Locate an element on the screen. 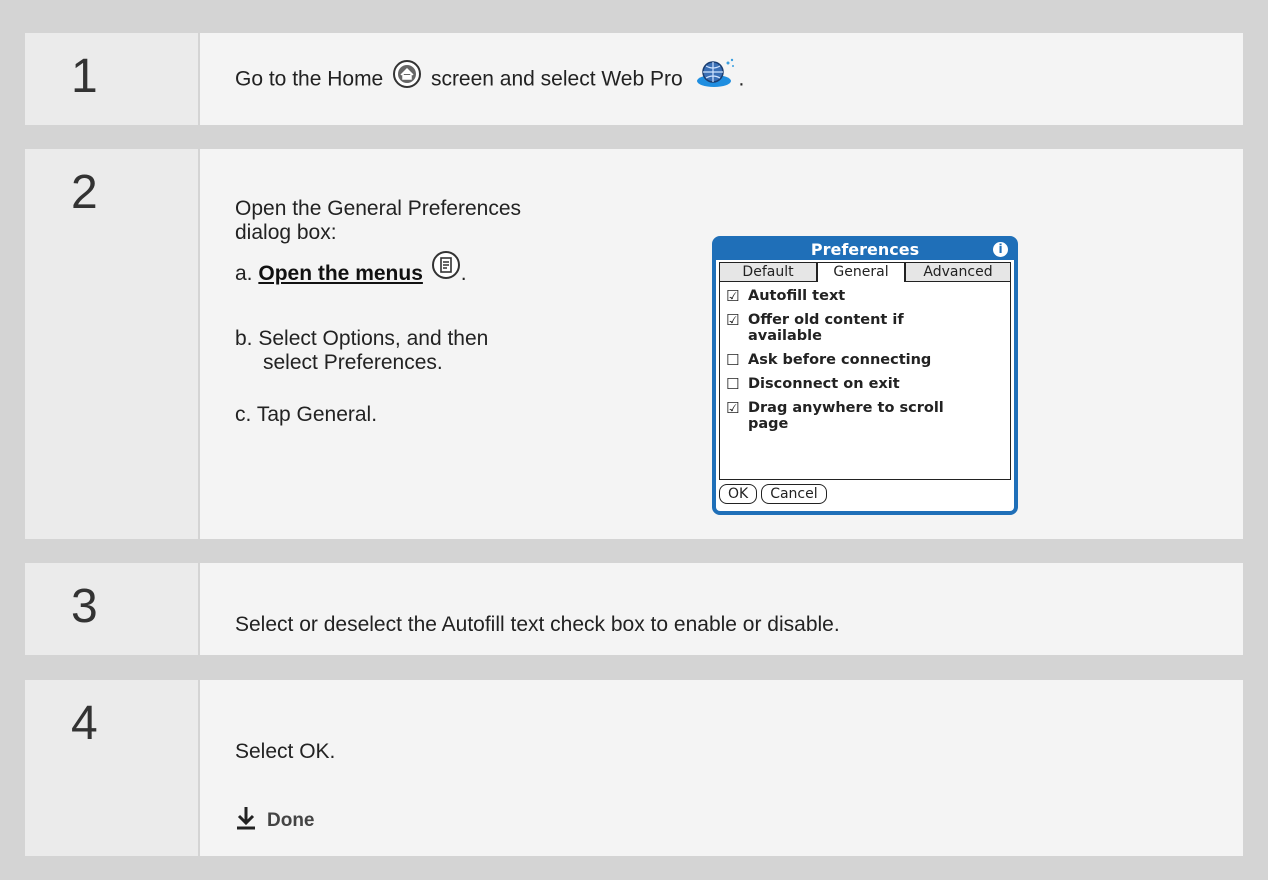  step-4-text: Select OK. is located at coordinates (285, 751).